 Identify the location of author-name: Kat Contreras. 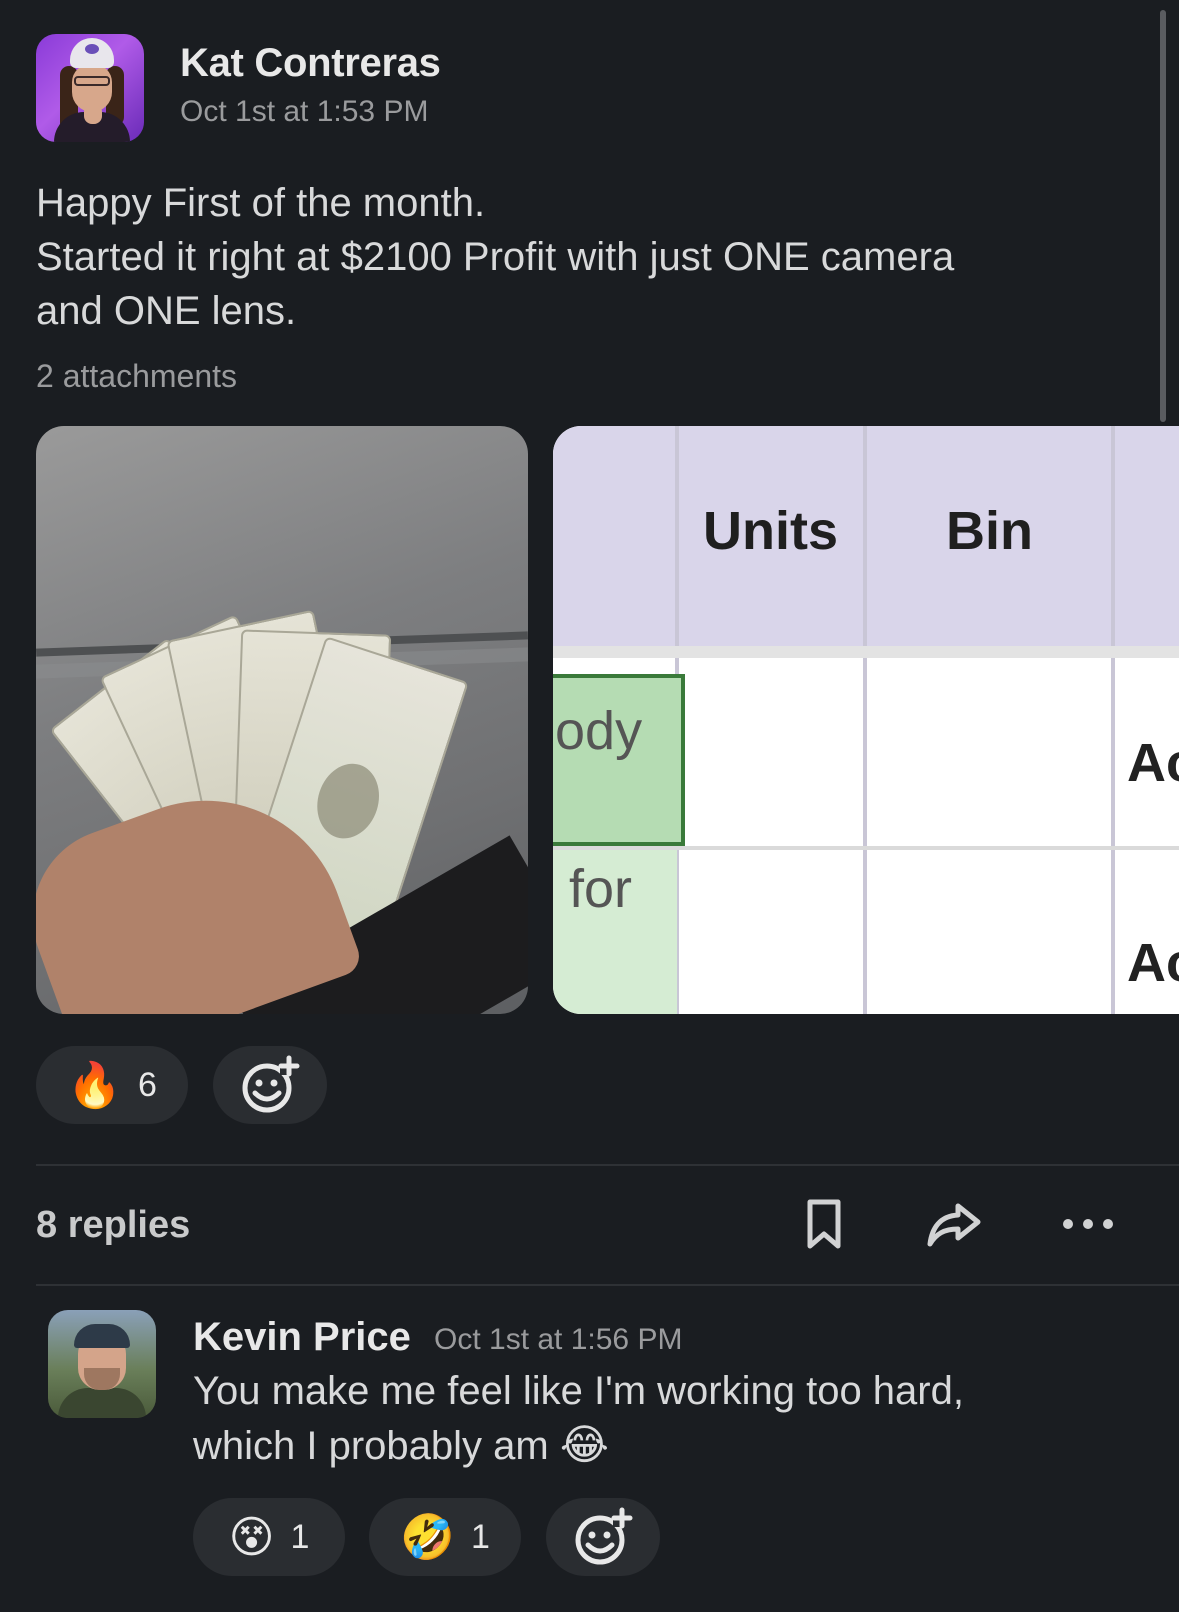
(310, 63).